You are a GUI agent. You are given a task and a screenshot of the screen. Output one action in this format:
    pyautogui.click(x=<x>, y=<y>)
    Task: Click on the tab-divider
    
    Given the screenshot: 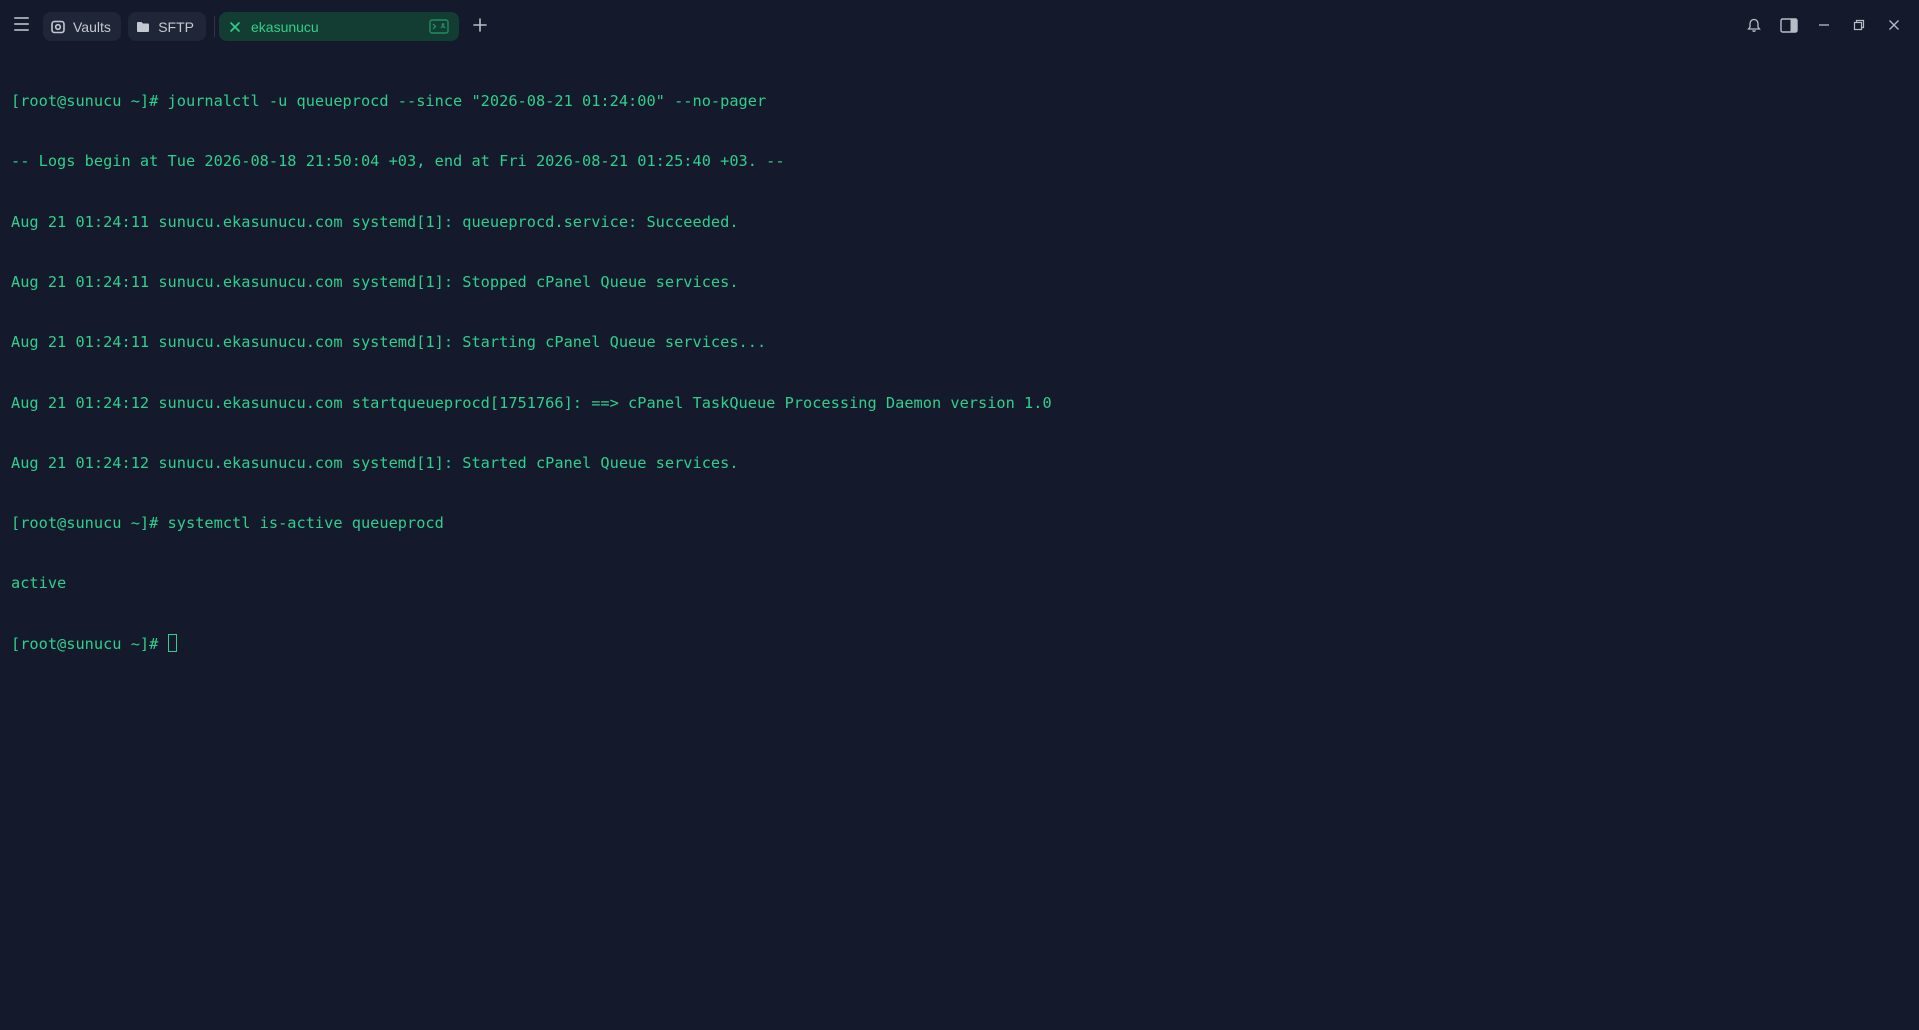 What is the action you would take?
    pyautogui.click(x=214, y=26)
    